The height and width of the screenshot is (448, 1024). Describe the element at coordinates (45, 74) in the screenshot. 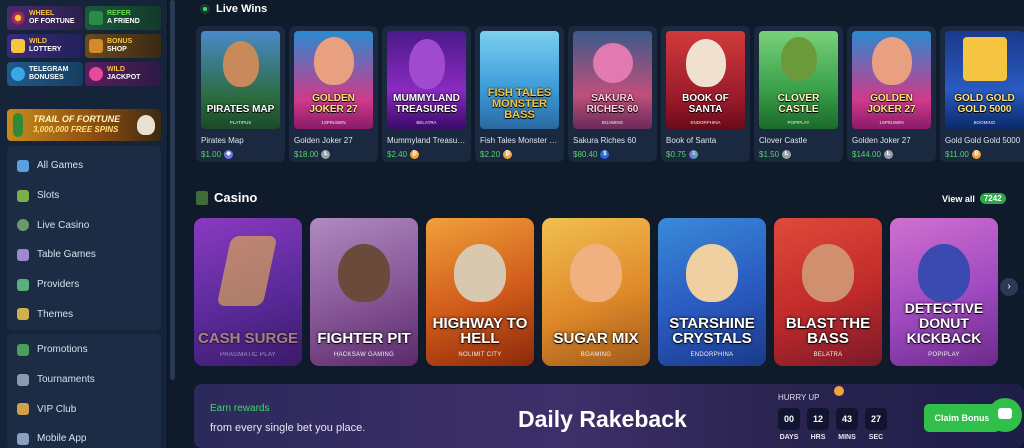

I see `promo-telegram-bonuses: Telegram Bonuses` at that location.